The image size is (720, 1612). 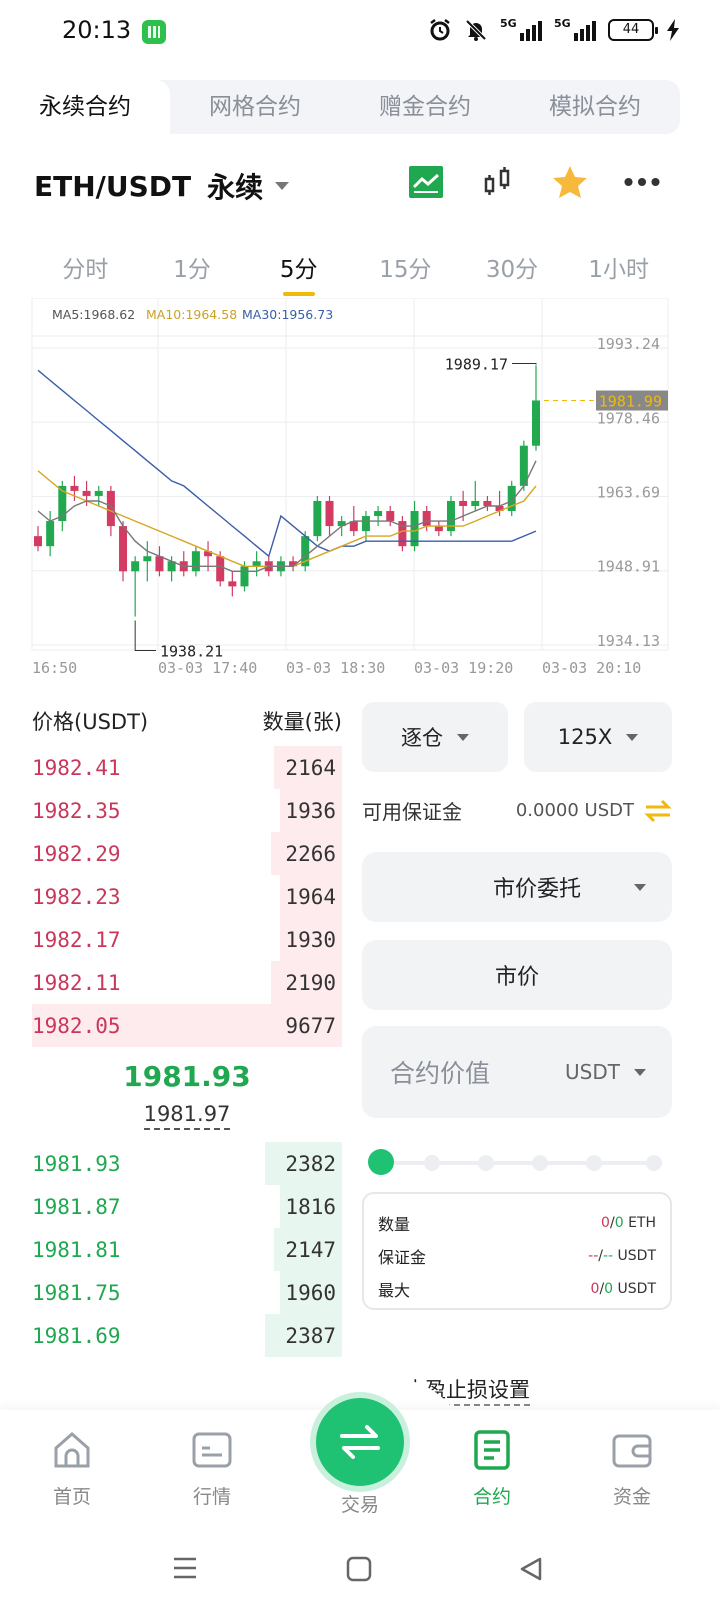 What do you see at coordinates (85, 107) in the screenshot?
I see `tab-perpetual: 永续合约` at bounding box center [85, 107].